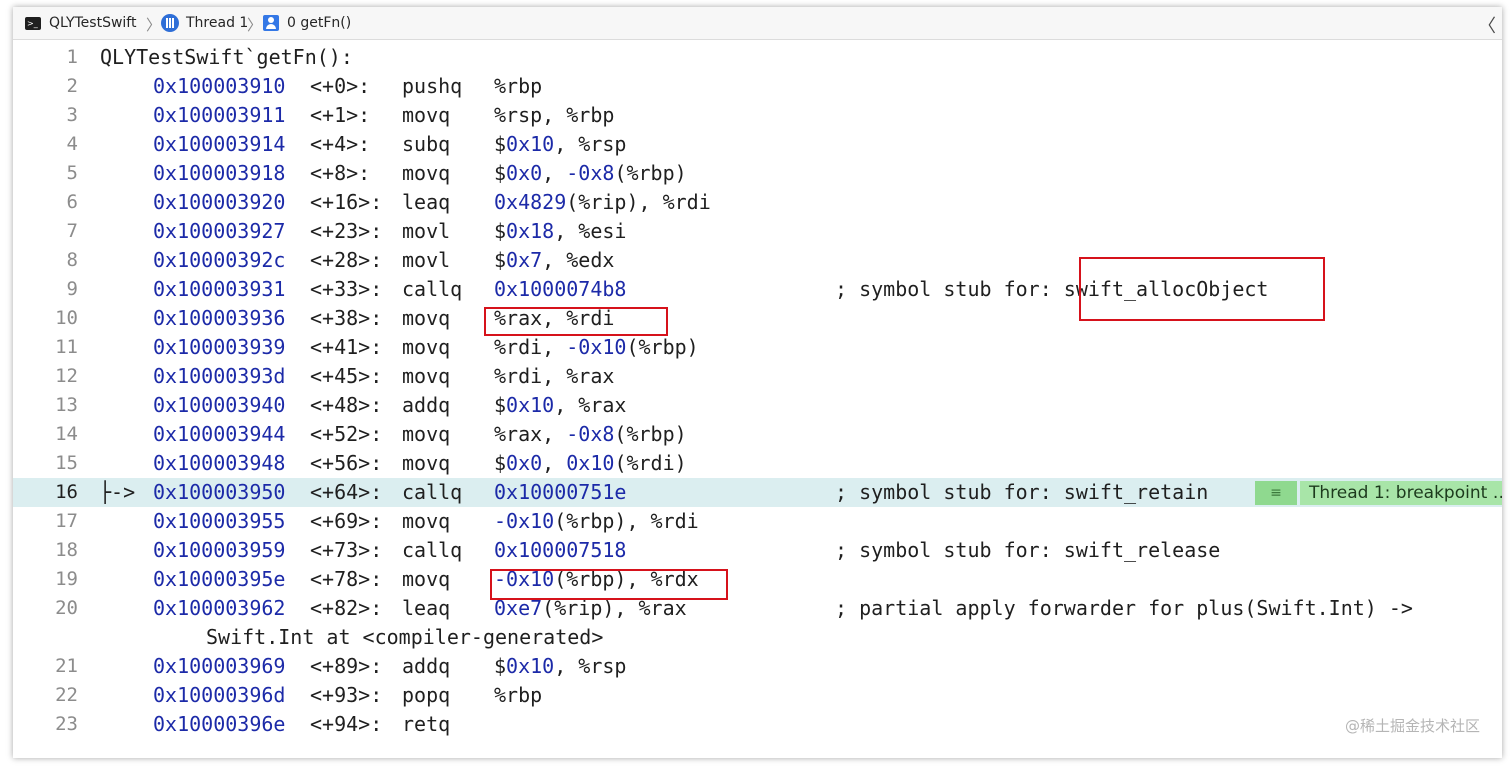 The image size is (1512, 767). What do you see at coordinates (346, 550) in the screenshot?
I see `instruction-offset: <+73>:` at bounding box center [346, 550].